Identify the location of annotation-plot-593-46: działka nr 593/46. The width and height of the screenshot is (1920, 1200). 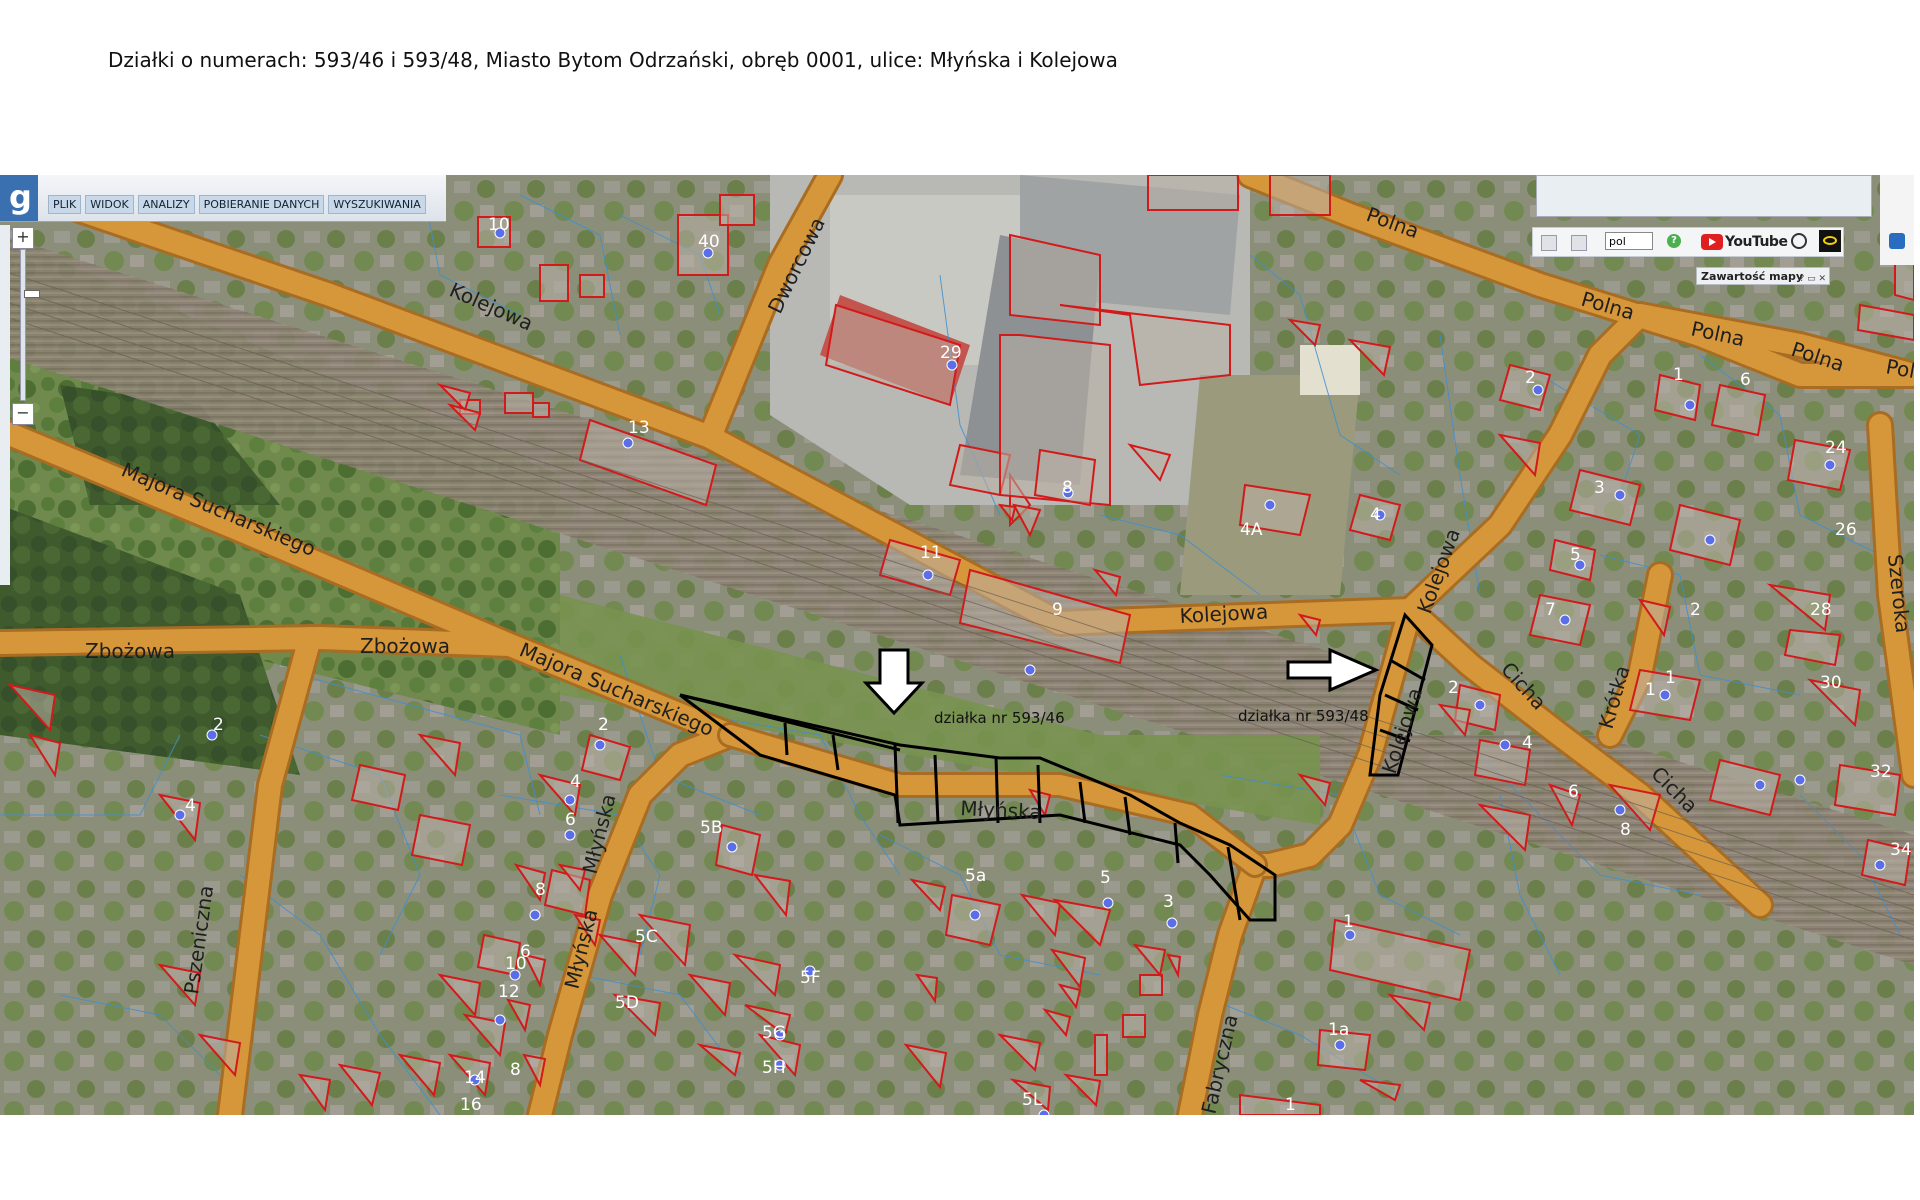
(999, 718).